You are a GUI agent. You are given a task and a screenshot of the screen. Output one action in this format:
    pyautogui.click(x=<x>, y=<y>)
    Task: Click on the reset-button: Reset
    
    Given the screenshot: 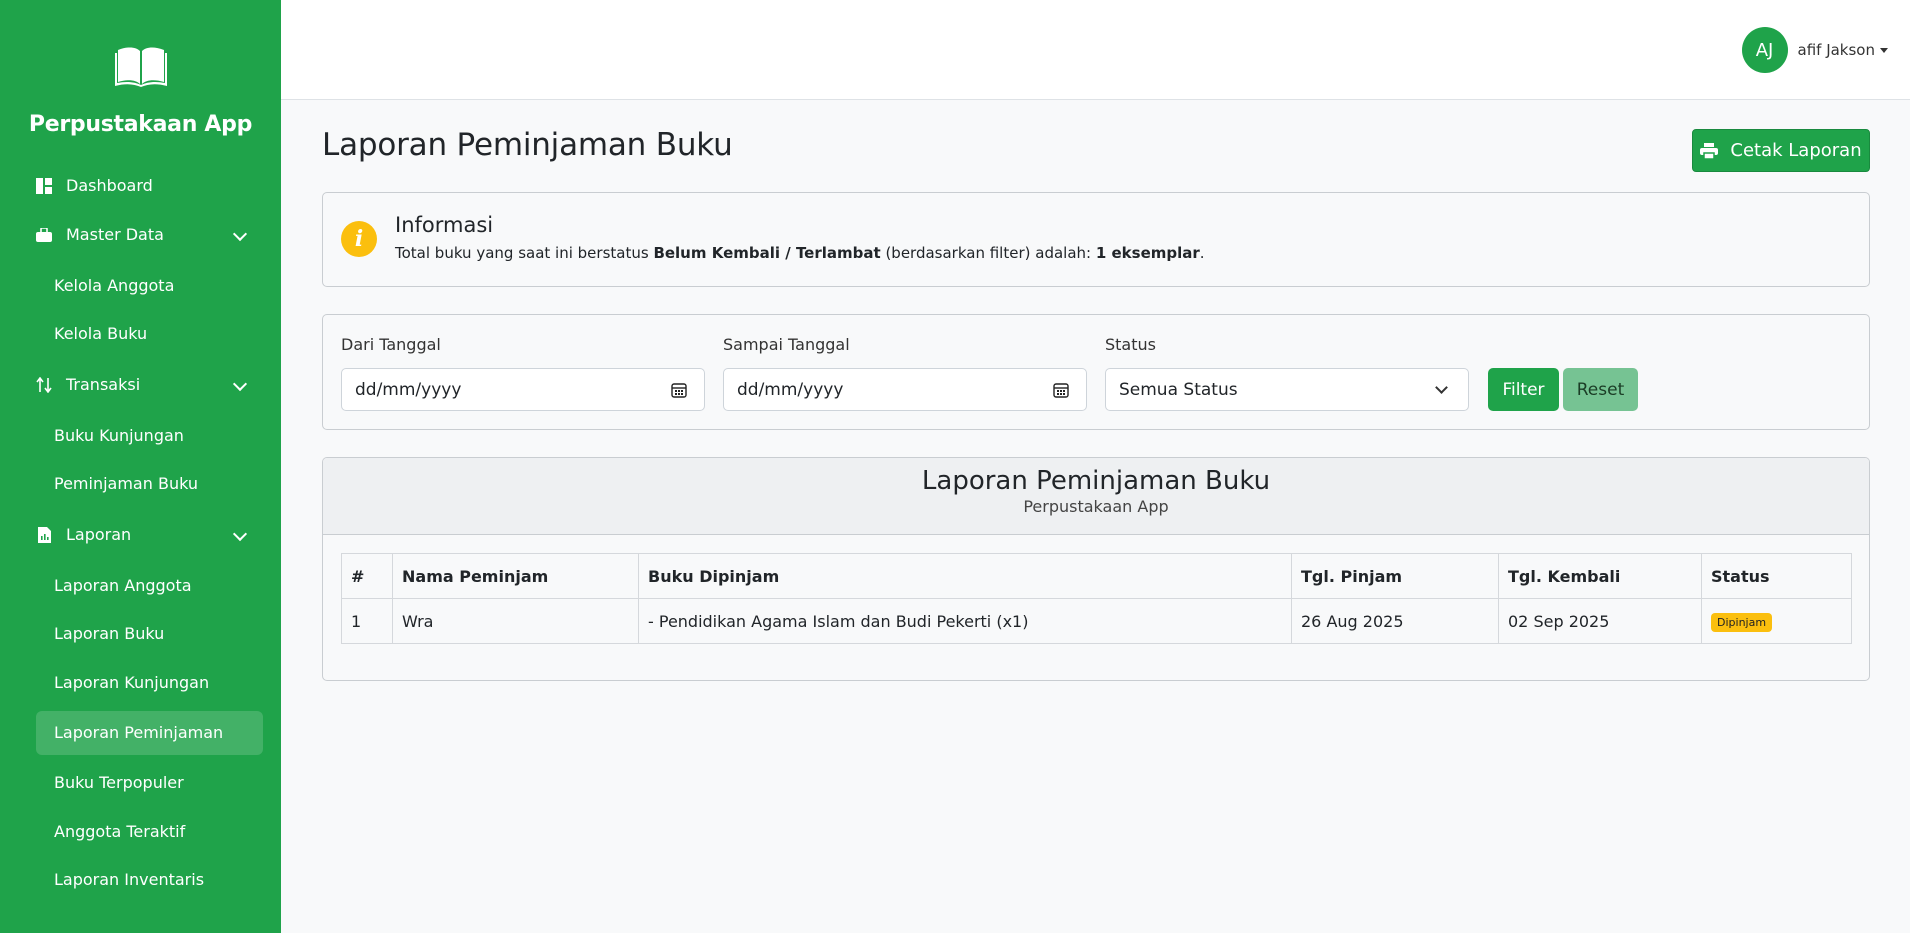 What is the action you would take?
    pyautogui.click(x=1600, y=389)
    